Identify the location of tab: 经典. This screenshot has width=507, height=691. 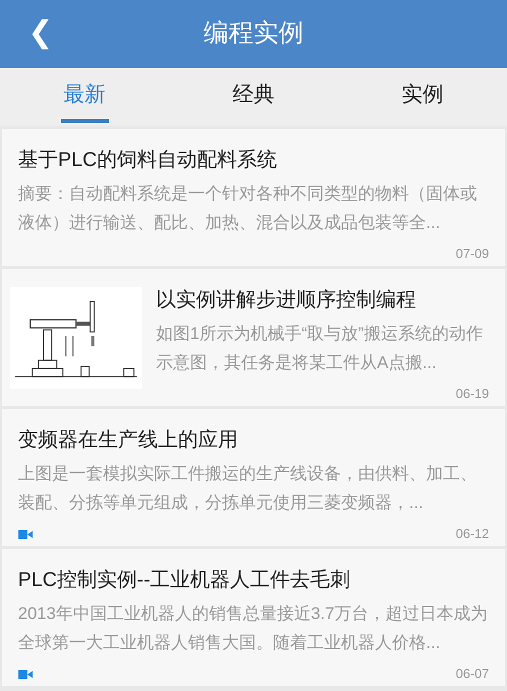
(253, 97).